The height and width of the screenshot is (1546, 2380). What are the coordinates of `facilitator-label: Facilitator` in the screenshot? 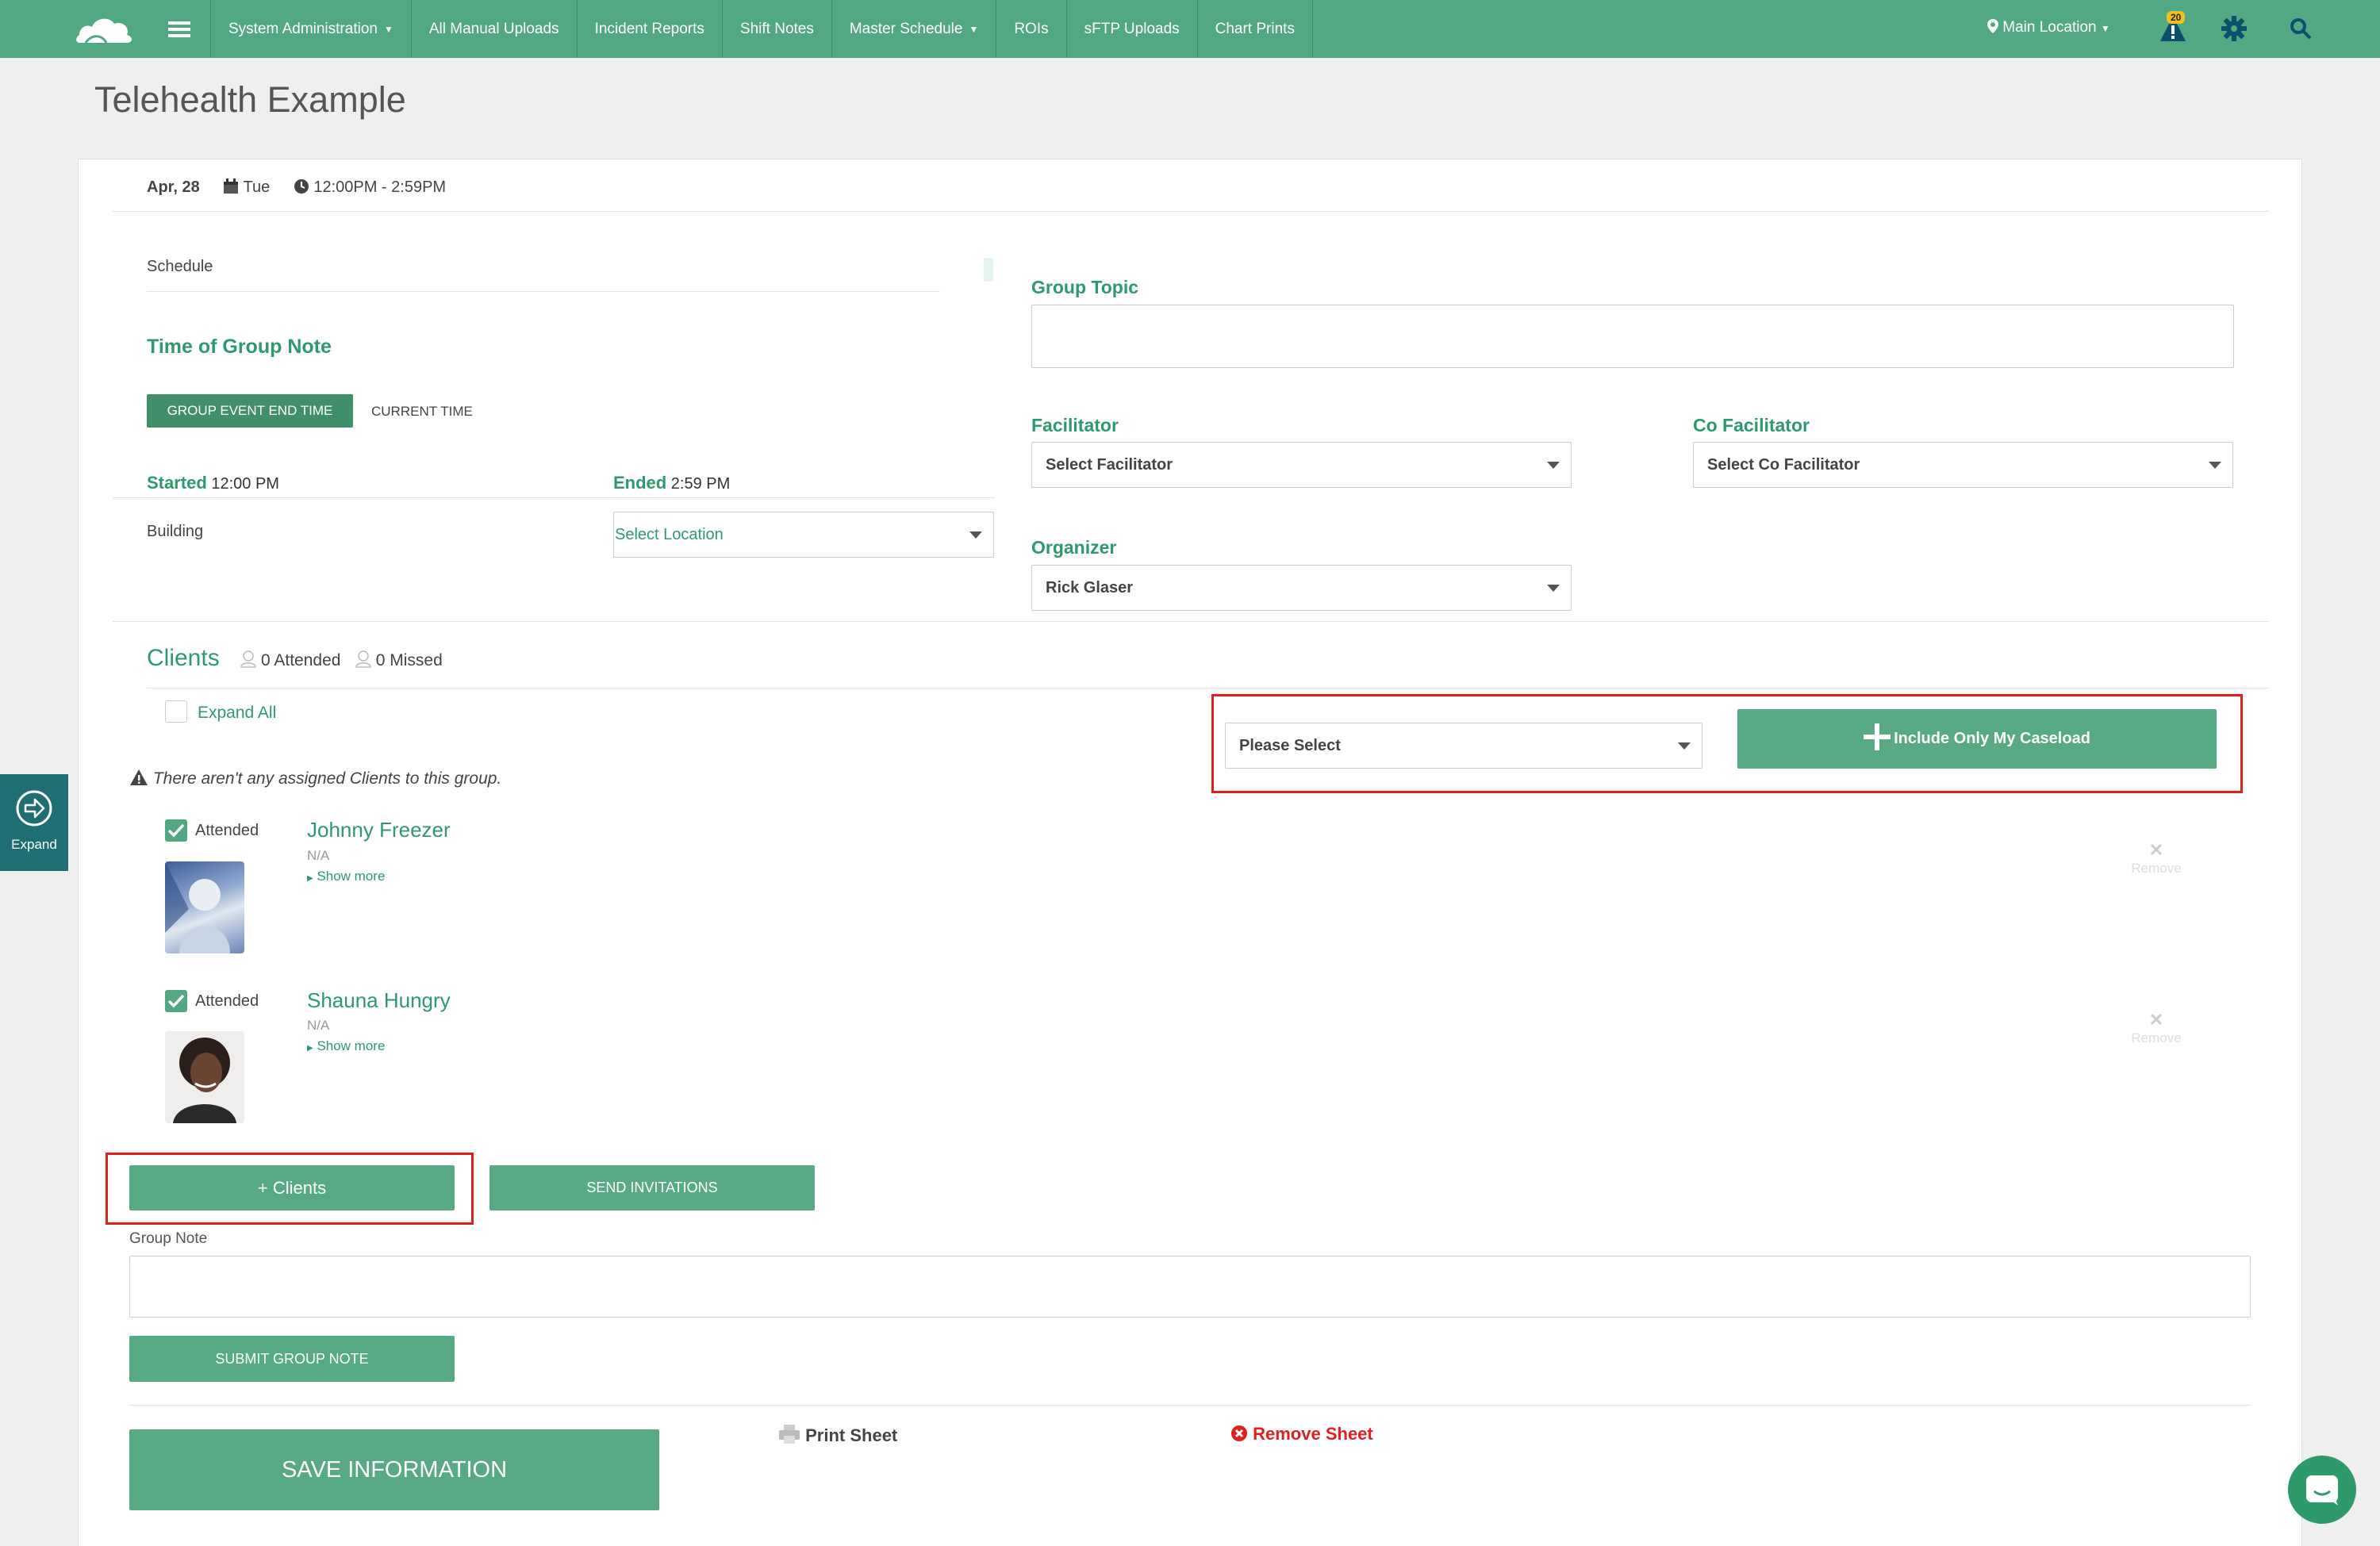 It's located at (1075, 425).